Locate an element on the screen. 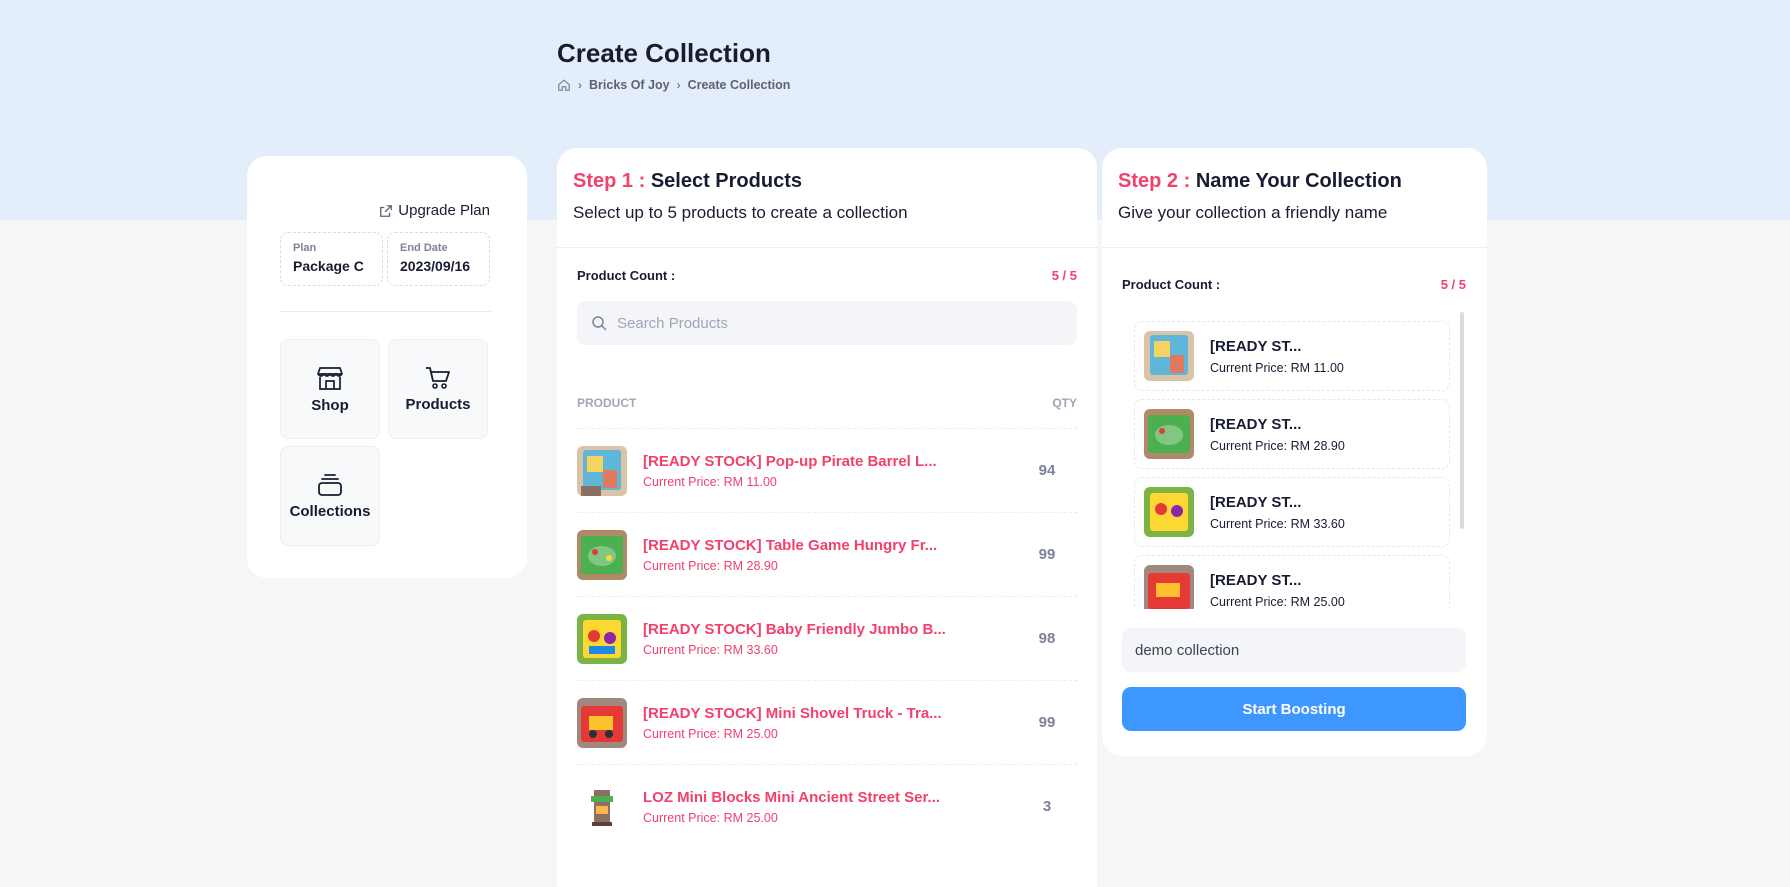 This screenshot has height=887, width=1790. breadcrumb: › Bricks Of Joy › Create Collection is located at coordinates (673, 85).